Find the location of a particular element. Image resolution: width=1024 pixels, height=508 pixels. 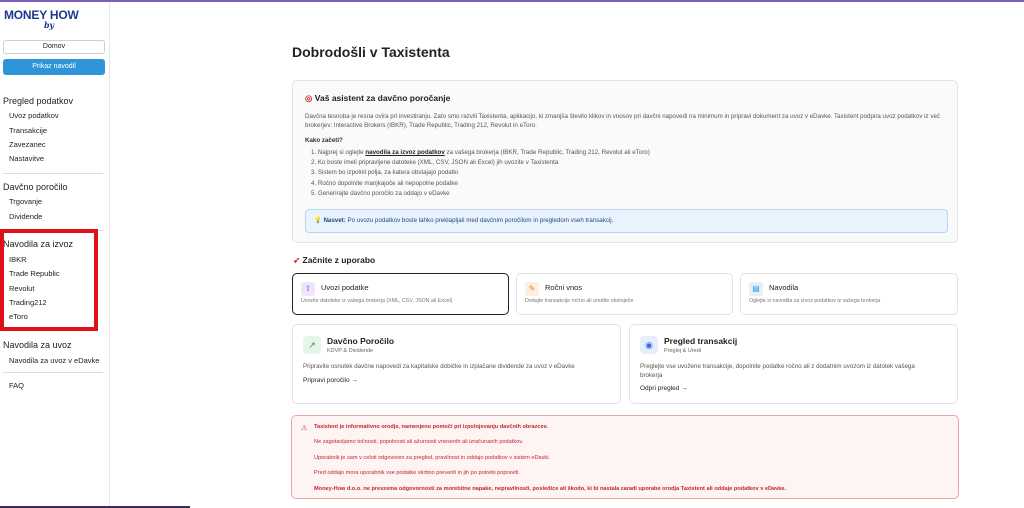

sidebar-item-dividends: Dividende is located at coordinates (25, 216).